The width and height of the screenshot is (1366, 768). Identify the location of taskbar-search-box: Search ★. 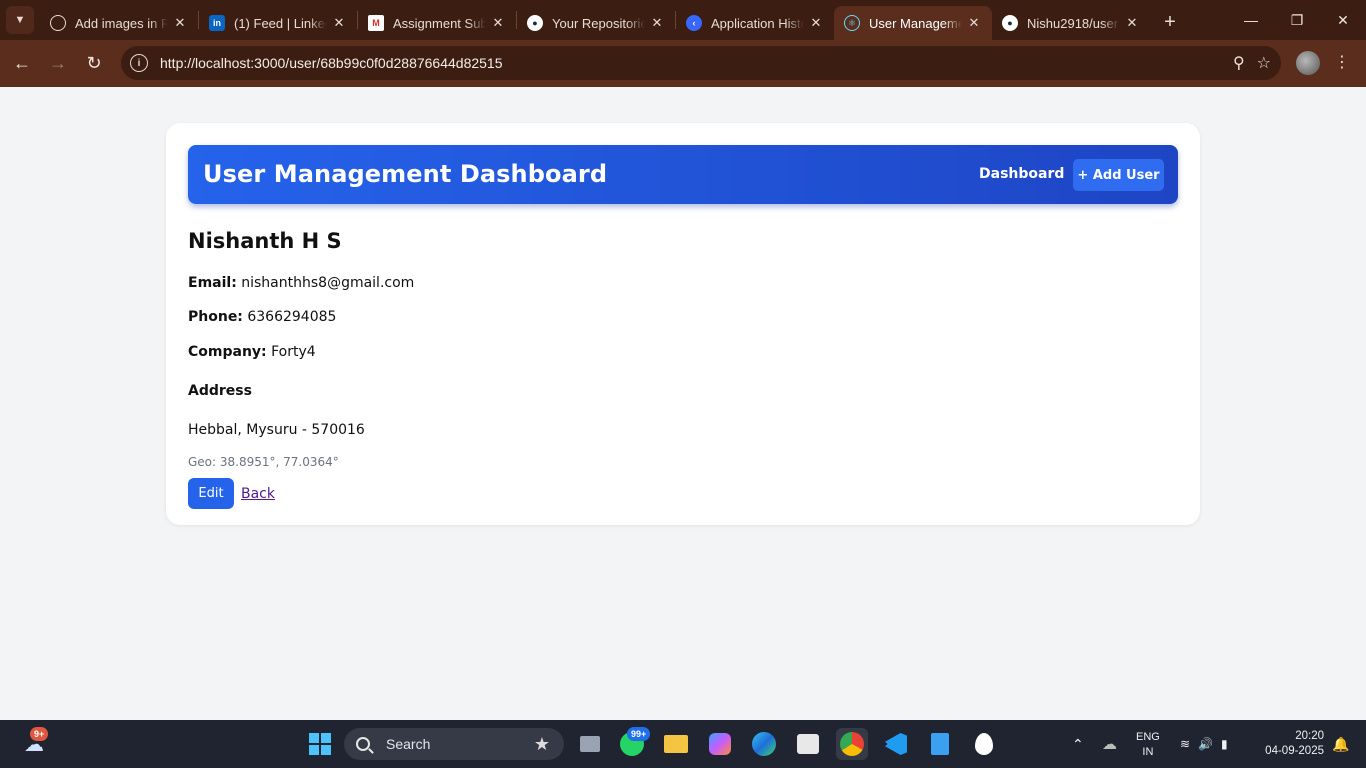
(454, 744).